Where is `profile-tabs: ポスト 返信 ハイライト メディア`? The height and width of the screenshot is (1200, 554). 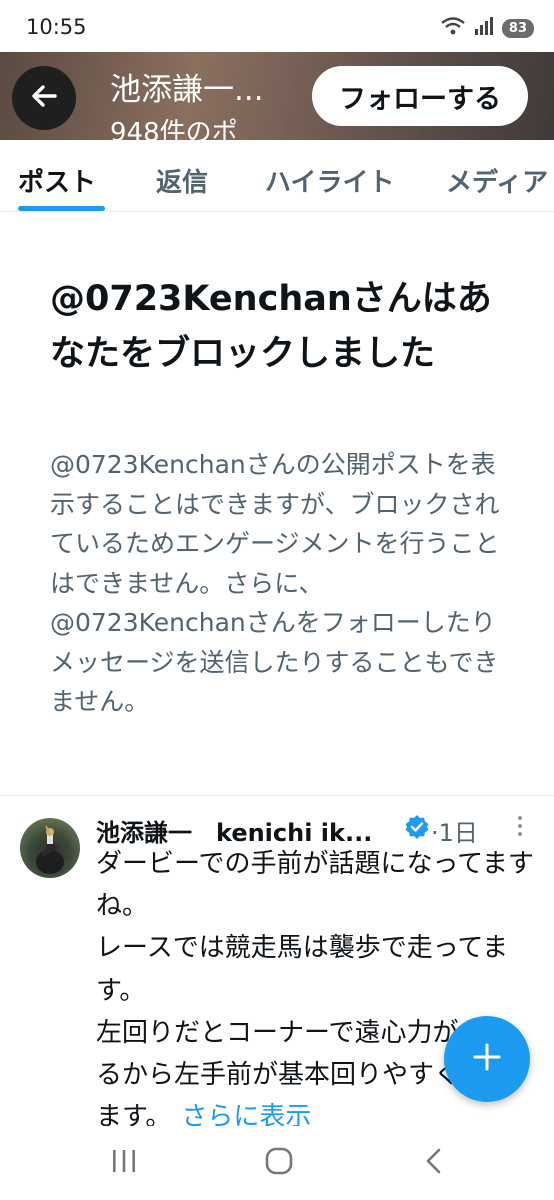 profile-tabs: ポスト 返信 ハイライト メディア is located at coordinates (277, 176).